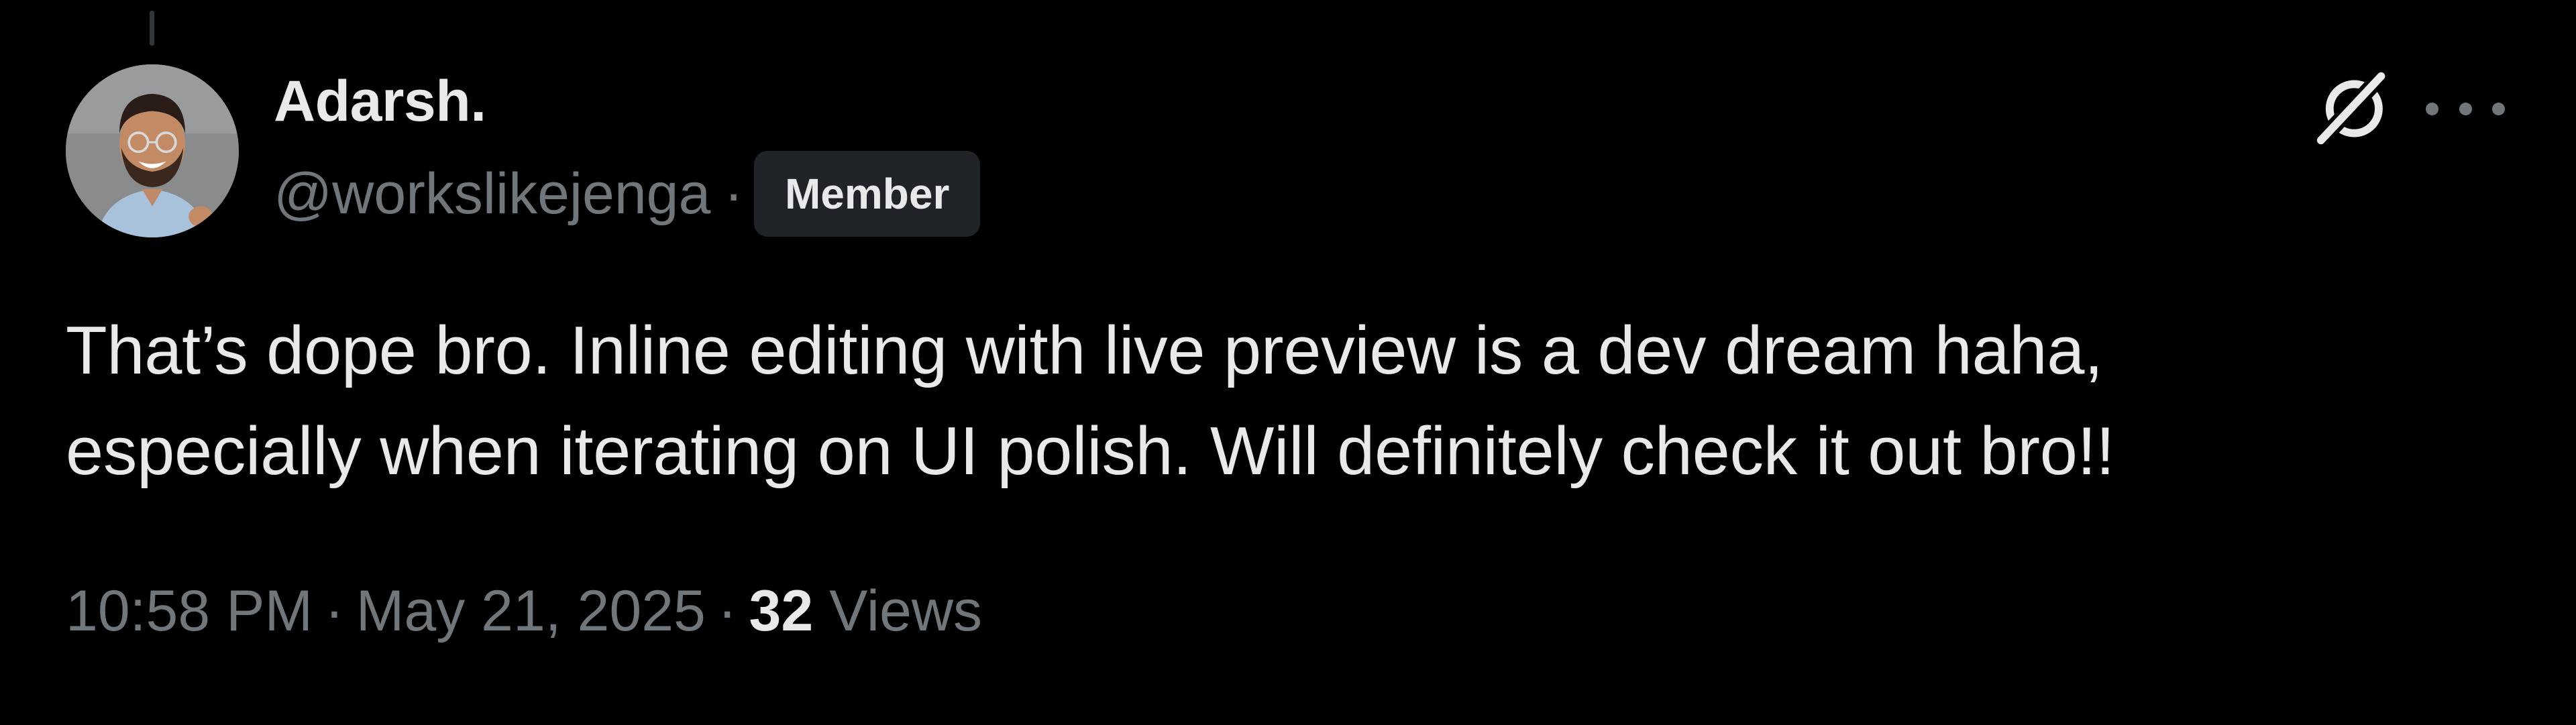  What do you see at coordinates (380, 101) in the screenshot?
I see `author-display-name: Adarsh.` at bounding box center [380, 101].